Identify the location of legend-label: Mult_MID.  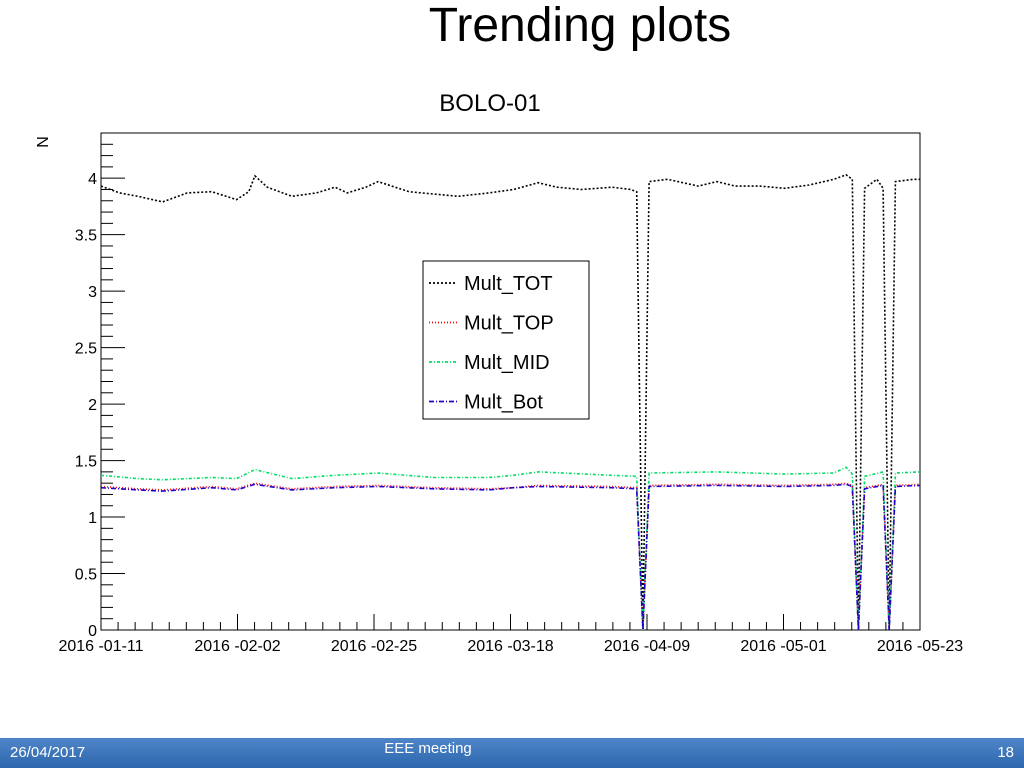
(507, 363).